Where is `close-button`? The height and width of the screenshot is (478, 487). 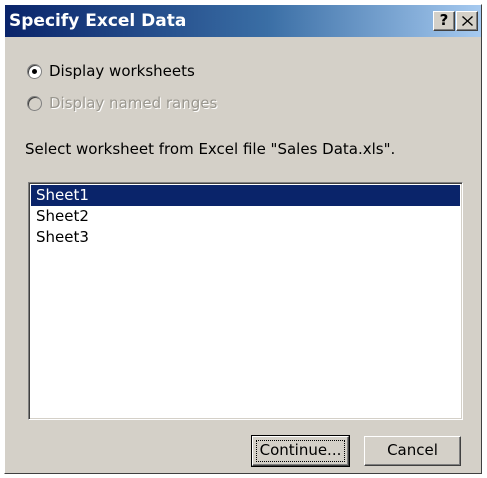
close-button is located at coordinates (467, 21).